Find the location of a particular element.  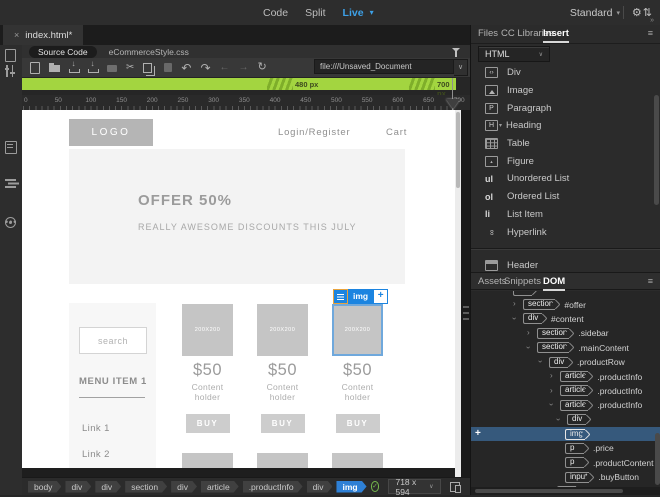

collapse-panels-icon: » is located at coordinates (652, 20).